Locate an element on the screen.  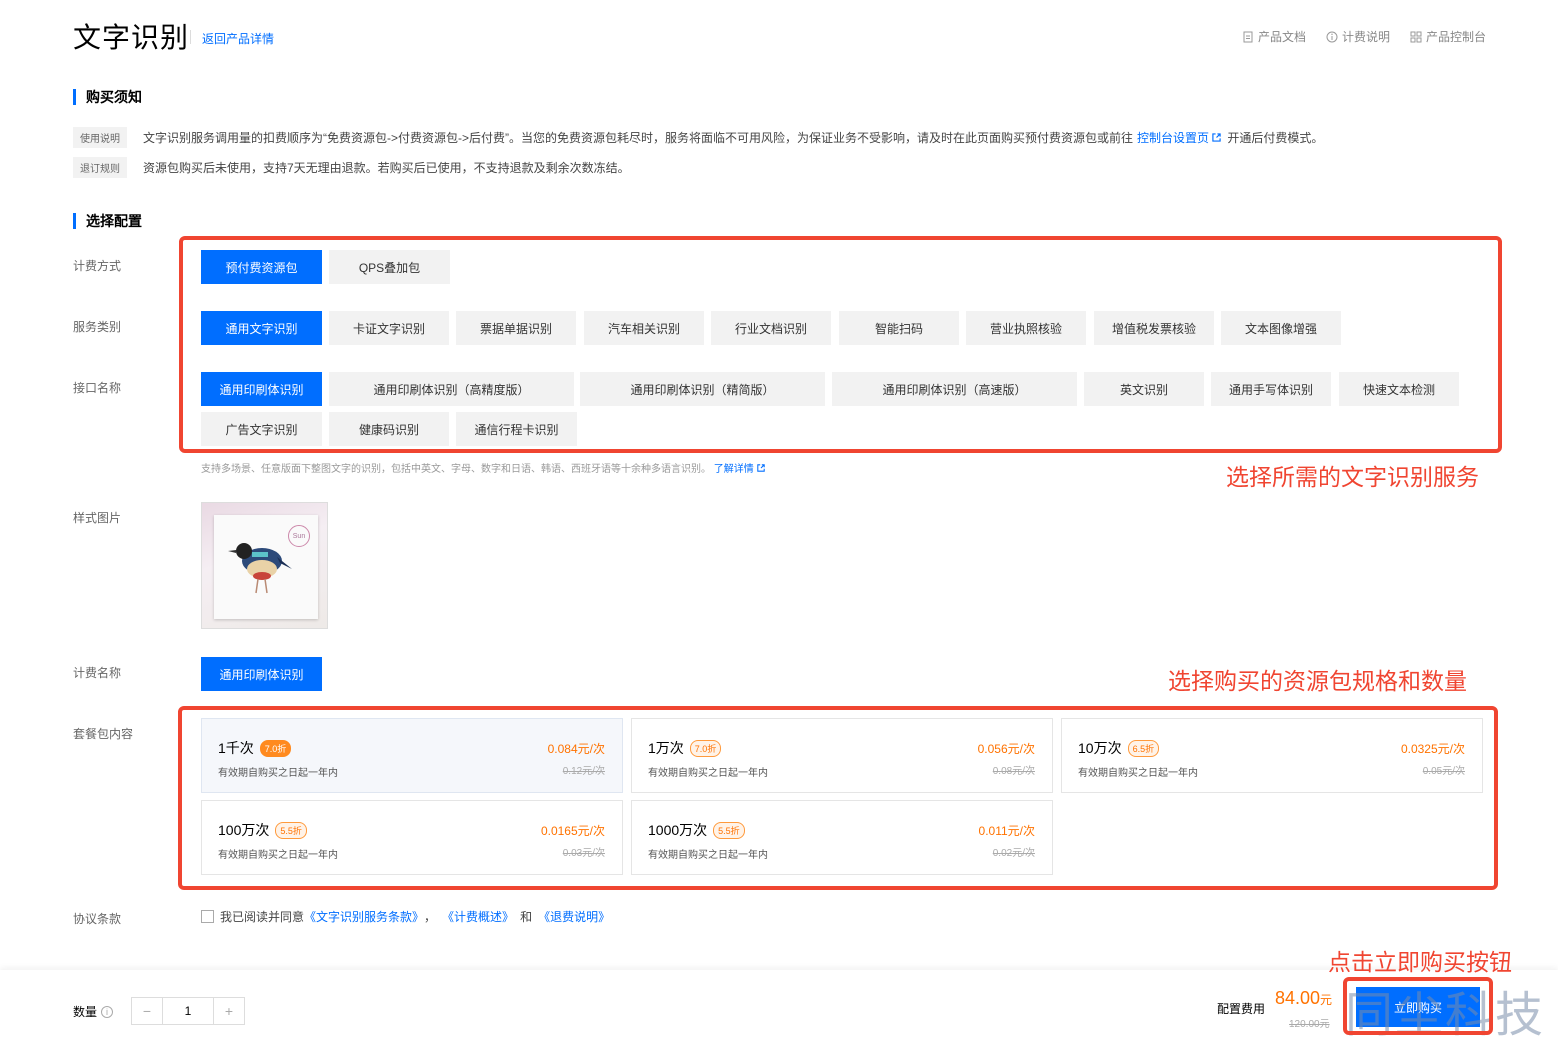
service-terms-link: 《文字识别服务条款》 is located at coordinates (364, 916).